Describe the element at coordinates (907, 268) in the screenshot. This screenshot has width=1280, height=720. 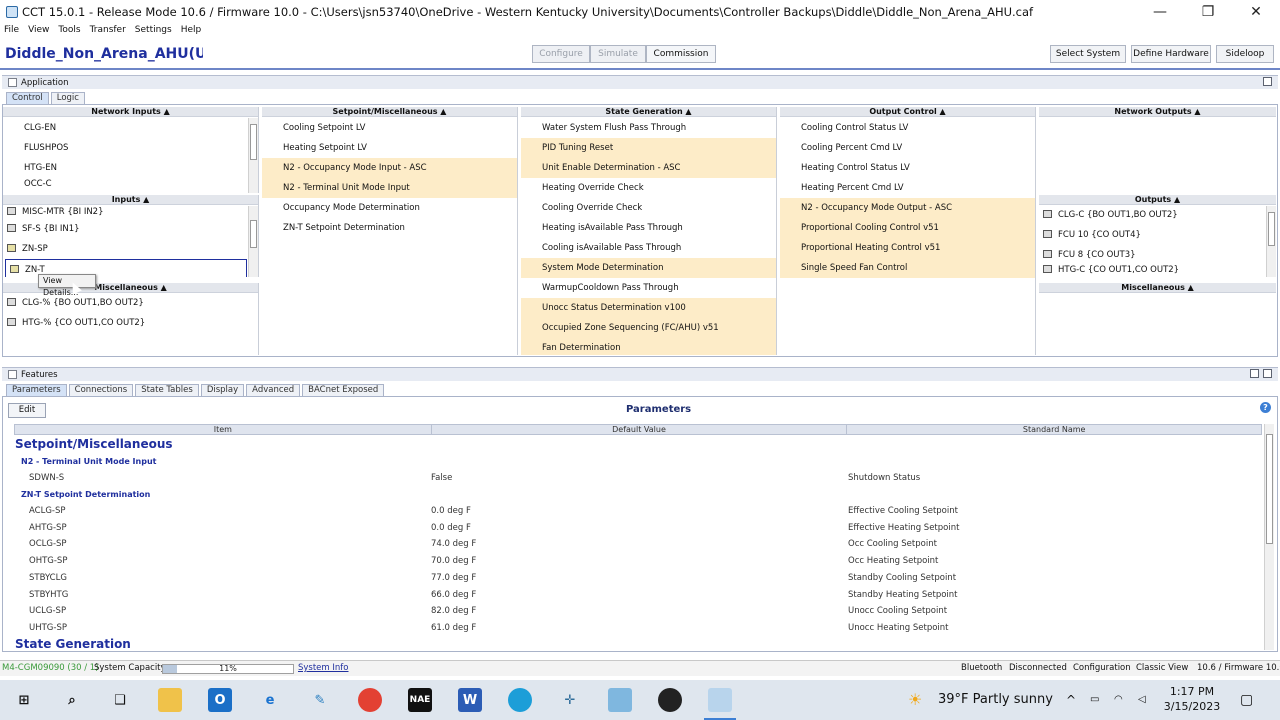
I see `list-item: Single Speed Fan Control` at that location.